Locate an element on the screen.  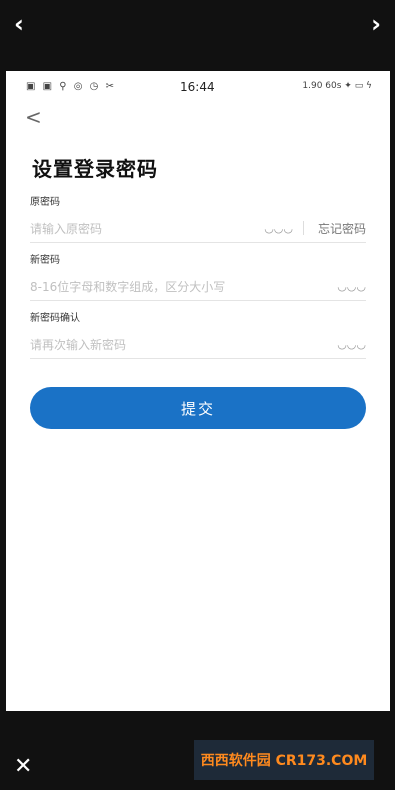
confirm-password-placeholder: 请再次输入新密码 is located at coordinates (78, 344).